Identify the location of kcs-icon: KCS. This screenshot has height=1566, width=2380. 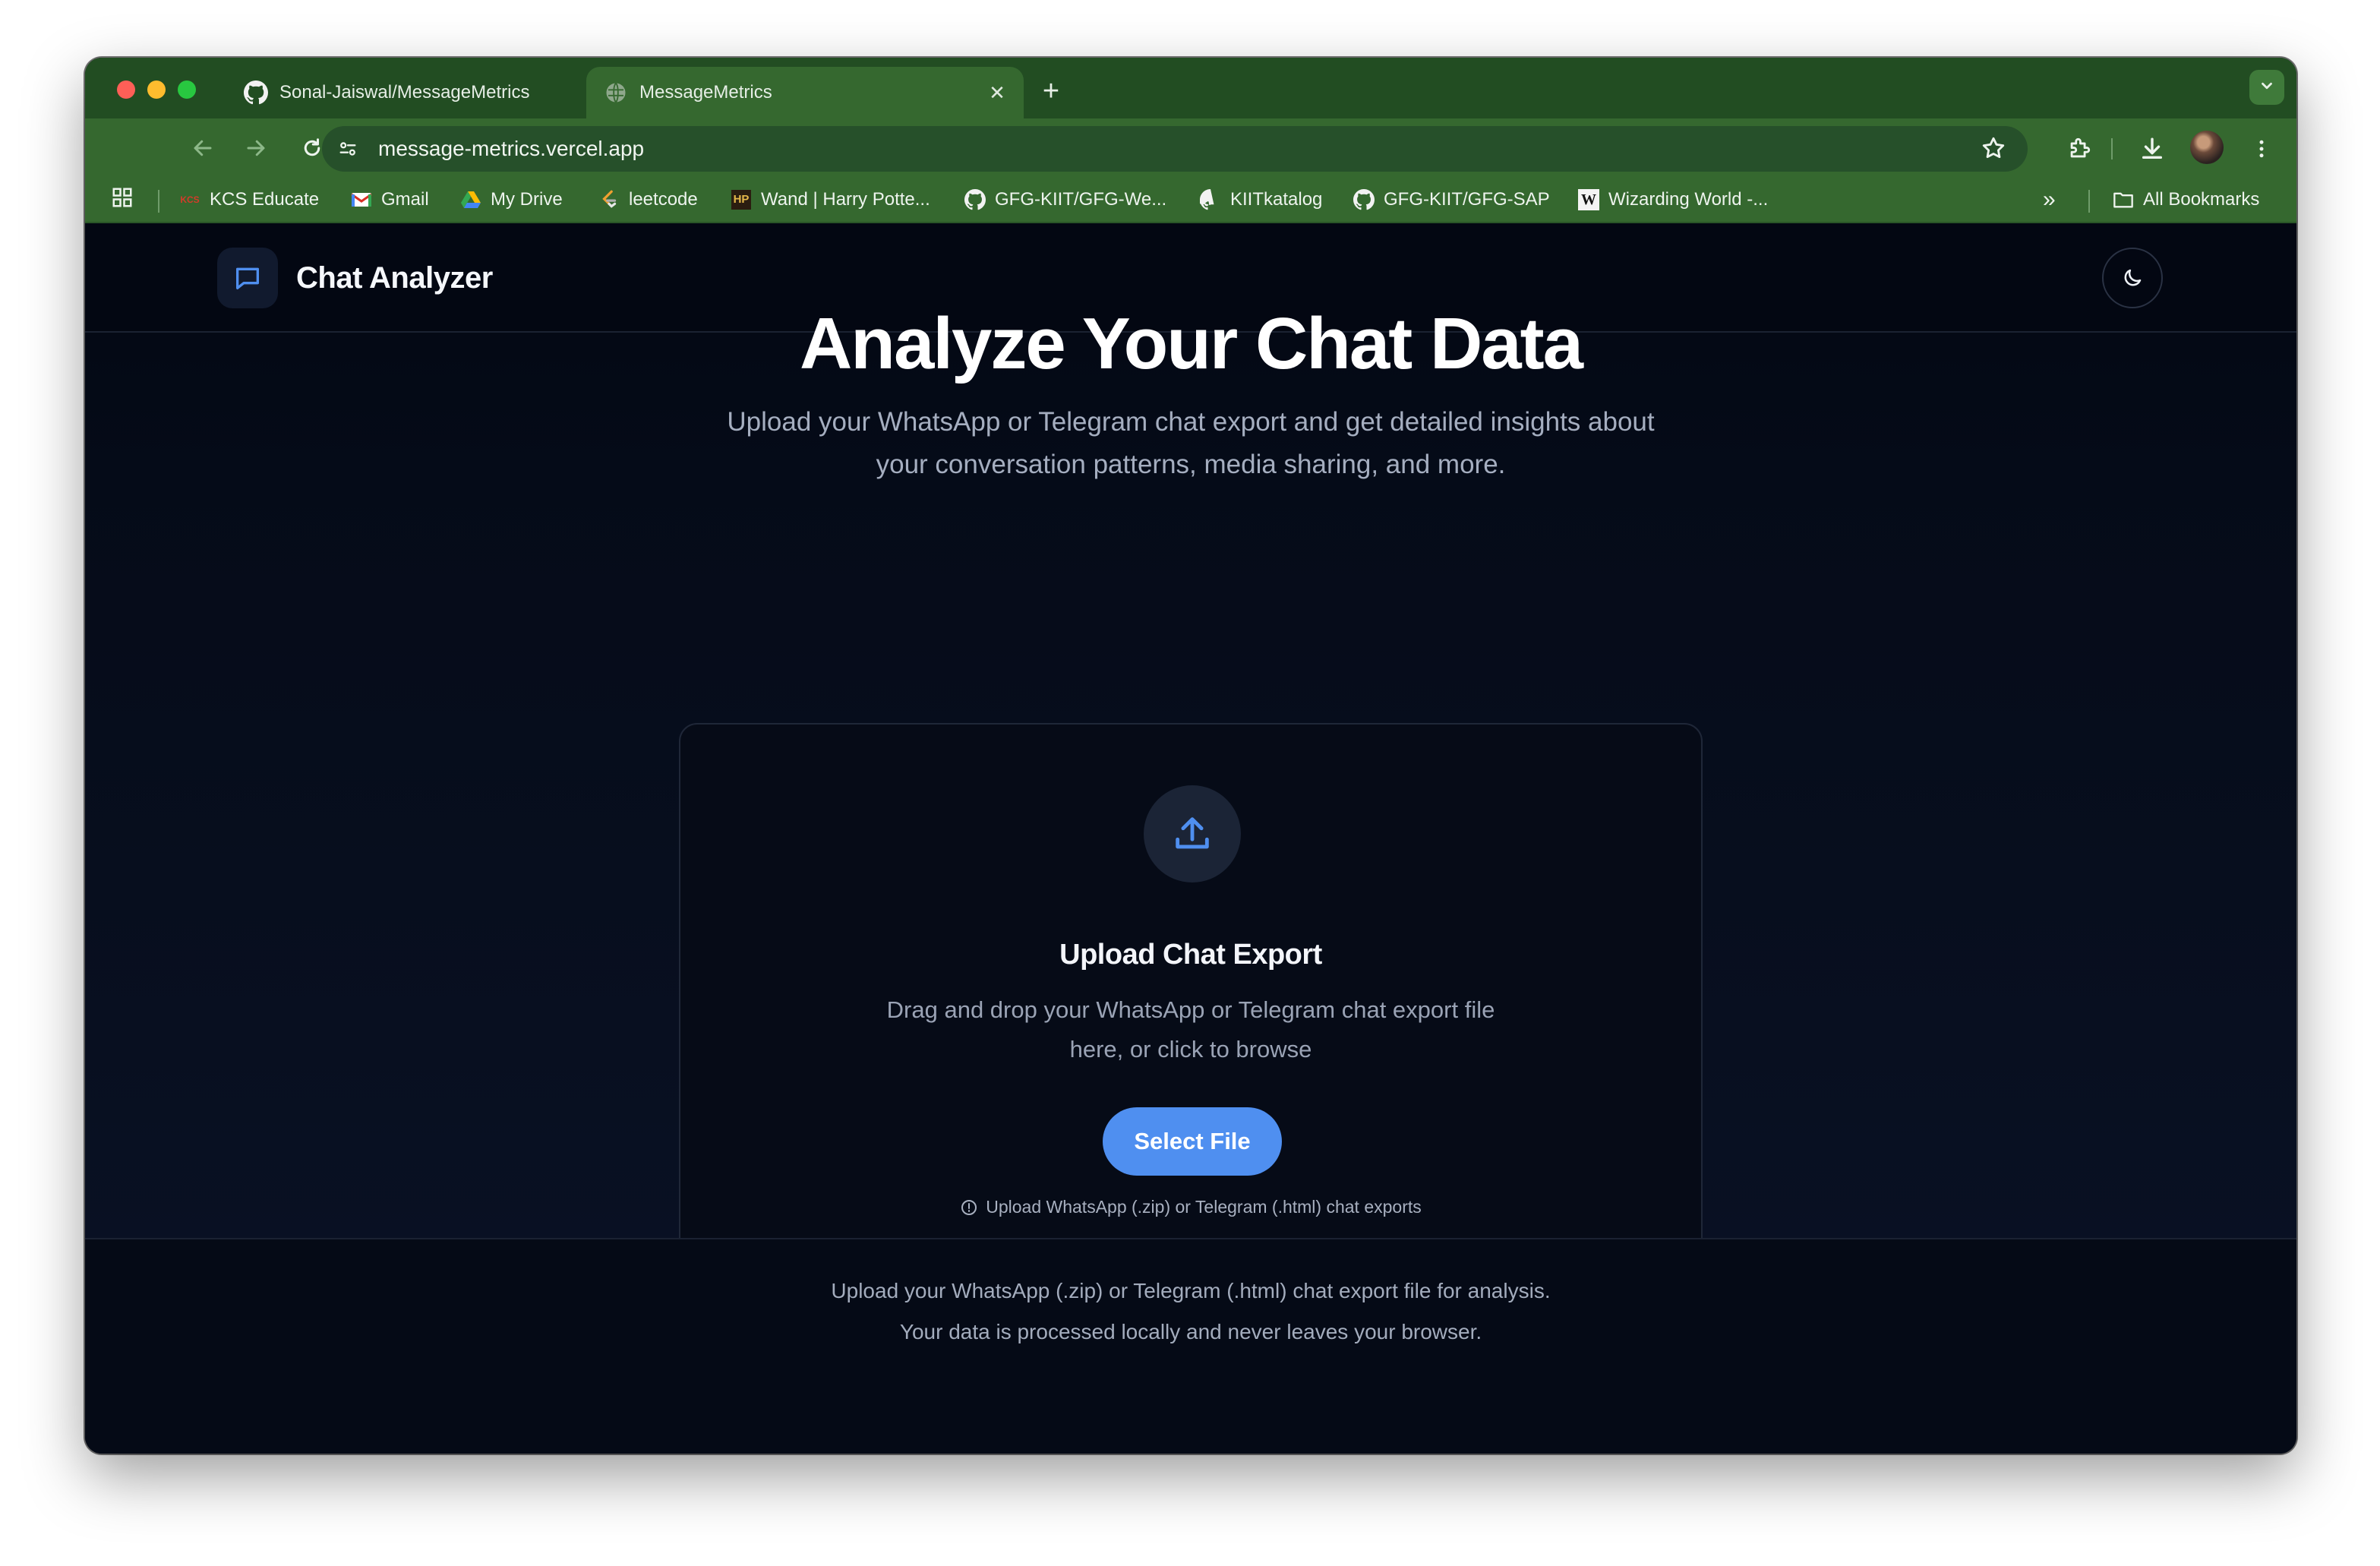
(190, 199).